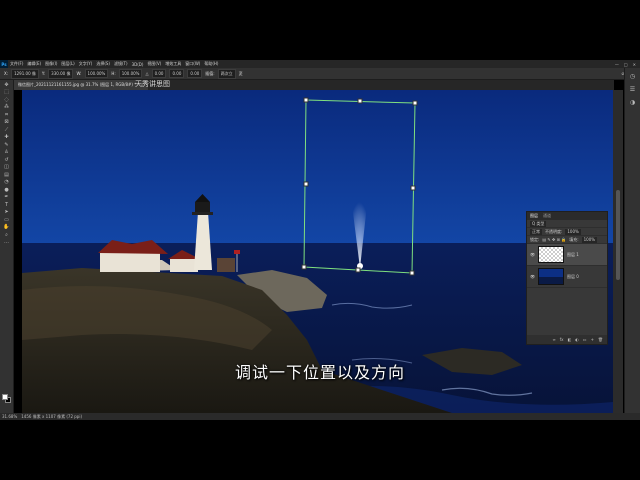  Describe the element at coordinates (553, 339) in the screenshot. I see `link-layers-icon: ∞` at that location.